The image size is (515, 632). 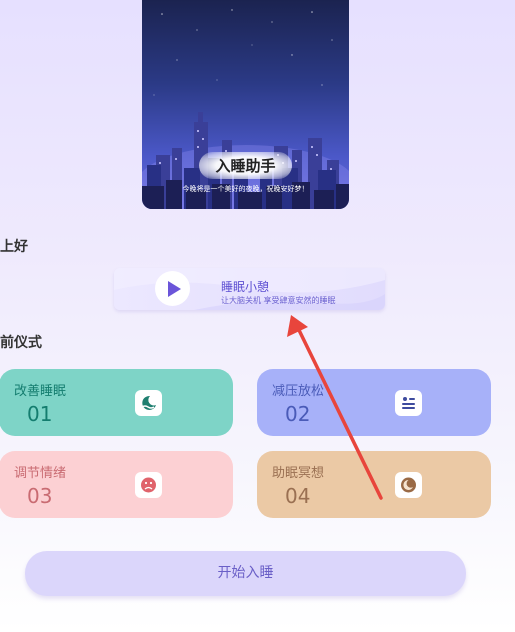 I want to click on ritual-card-label: 减压放松, so click(x=298, y=391).